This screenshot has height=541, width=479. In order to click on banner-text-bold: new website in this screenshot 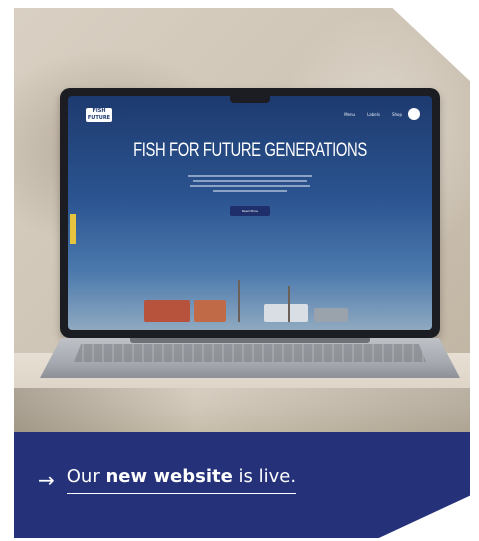, I will do `click(169, 476)`.